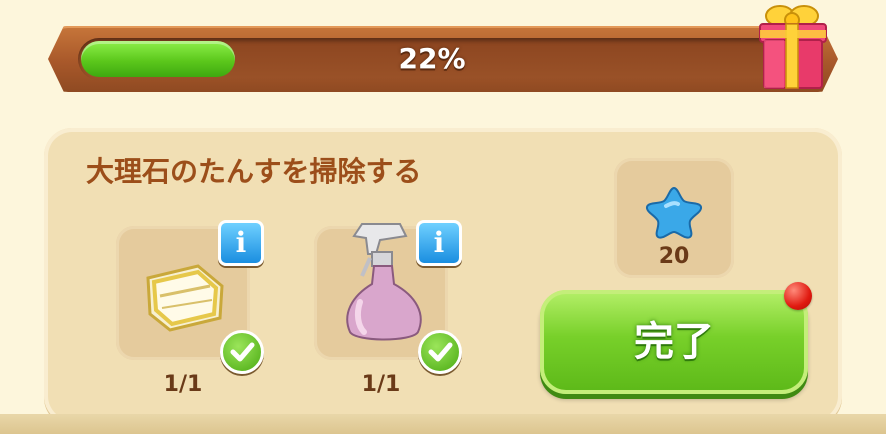 The height and width of the screenshot is (434, 886). What do you see at coordinates (674, 256) in the screenshot?
I see `reward-count: 20` at bounding box center [674, 256].